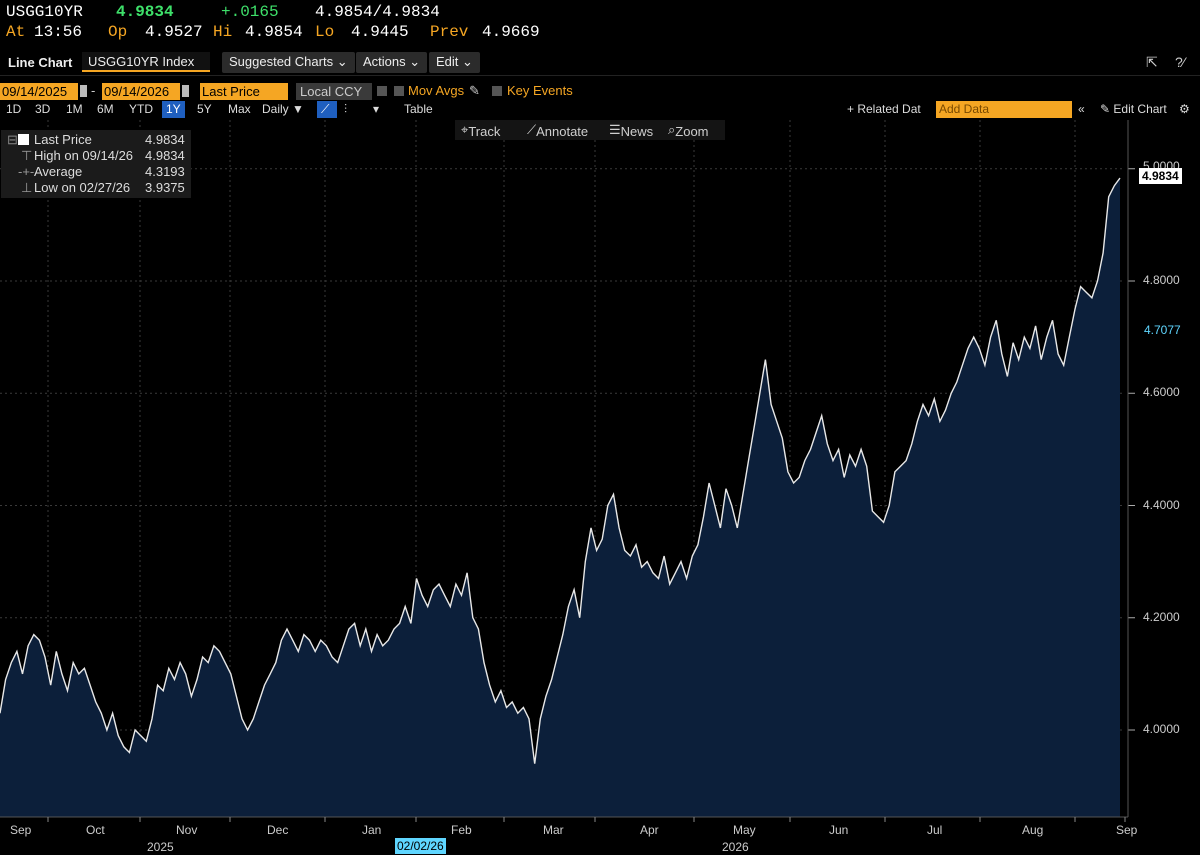 The image size is (1200, 855). I want to click on x-month-label: Jun, so click(839, 830).